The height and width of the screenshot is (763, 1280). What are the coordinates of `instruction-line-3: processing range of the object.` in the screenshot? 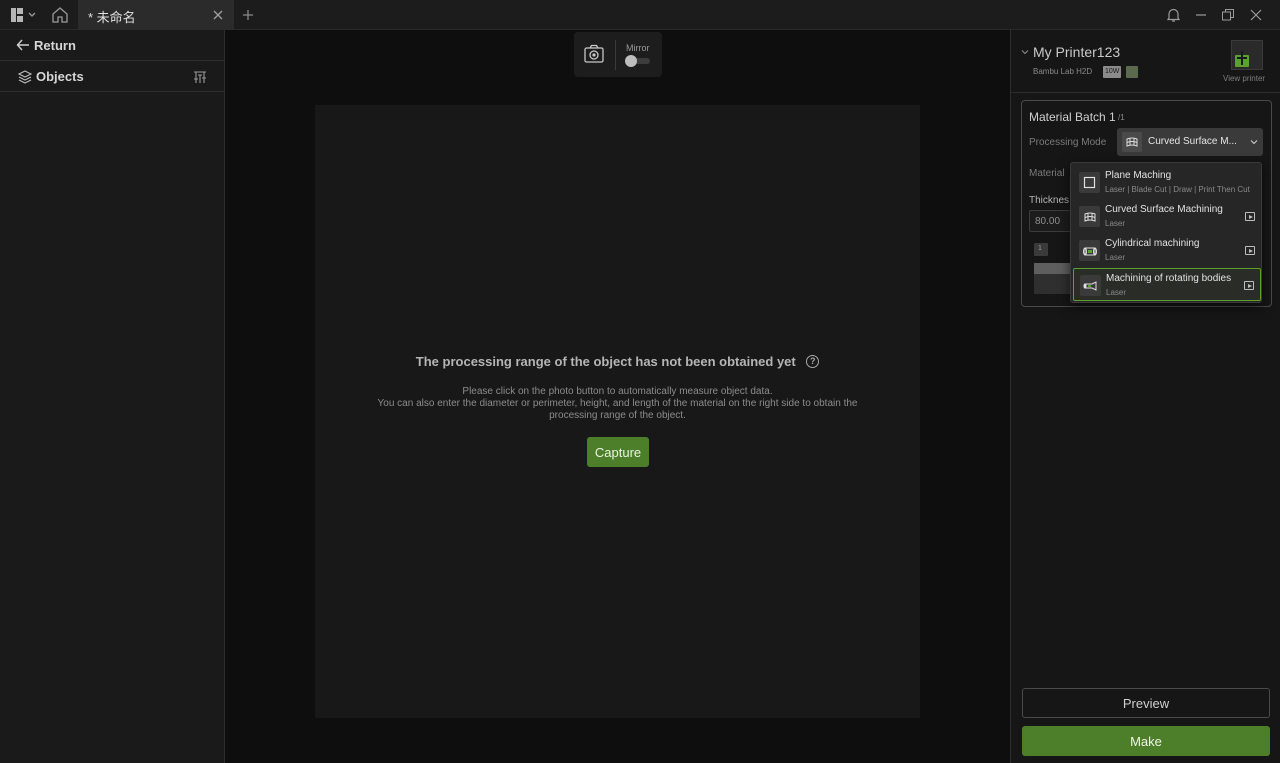 It's located at (617, 415).